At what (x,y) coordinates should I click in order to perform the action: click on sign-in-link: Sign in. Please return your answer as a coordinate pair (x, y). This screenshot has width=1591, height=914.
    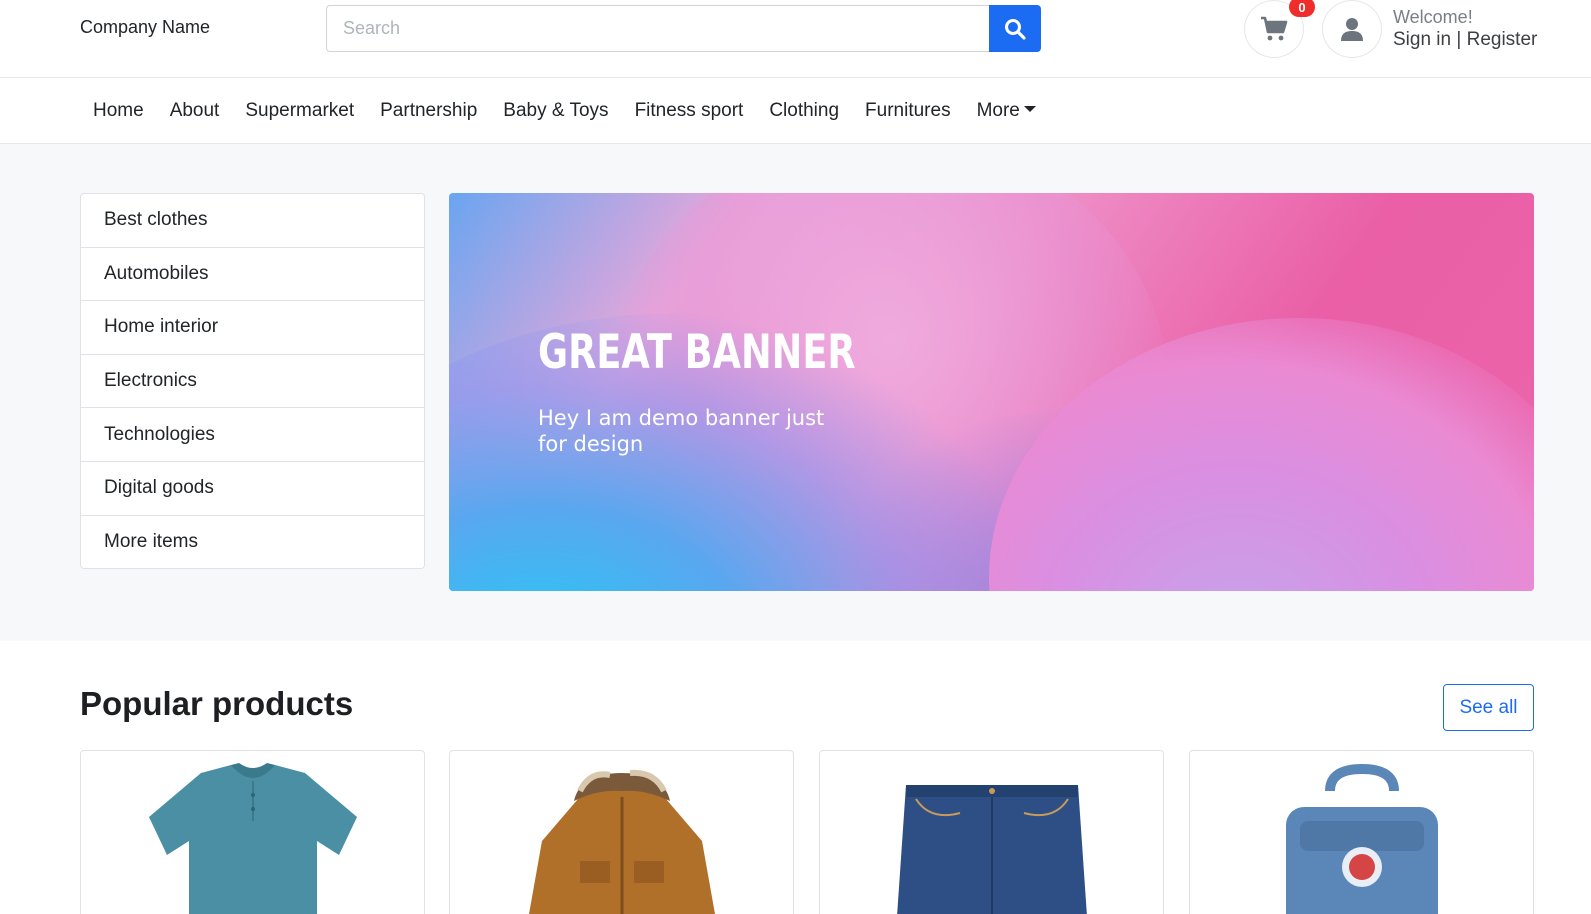
    Looking at the image, I should click on (1422, 39).